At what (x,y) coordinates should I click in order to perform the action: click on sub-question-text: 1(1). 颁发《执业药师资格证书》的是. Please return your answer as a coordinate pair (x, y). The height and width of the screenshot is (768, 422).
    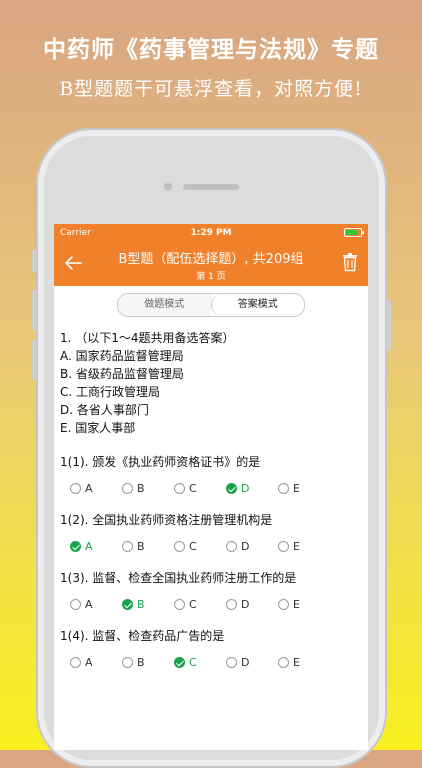
    Looking at the image, I should click on (160, 462).